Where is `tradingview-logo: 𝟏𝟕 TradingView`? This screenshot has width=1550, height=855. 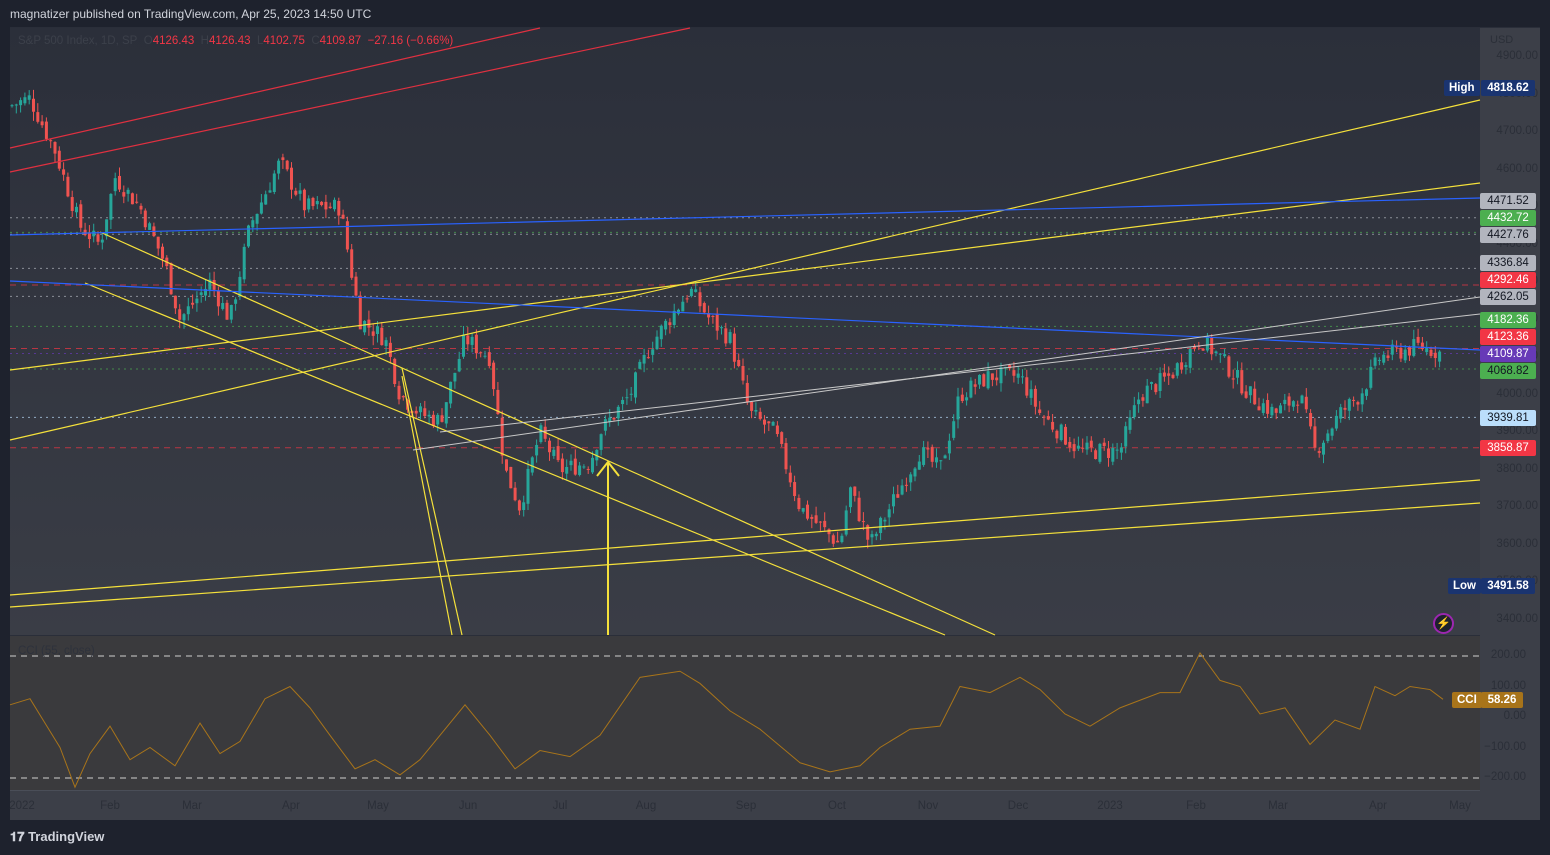 tradingview-logo: 𝟏𝟕 TradingView is located at coordinates (57, 837).